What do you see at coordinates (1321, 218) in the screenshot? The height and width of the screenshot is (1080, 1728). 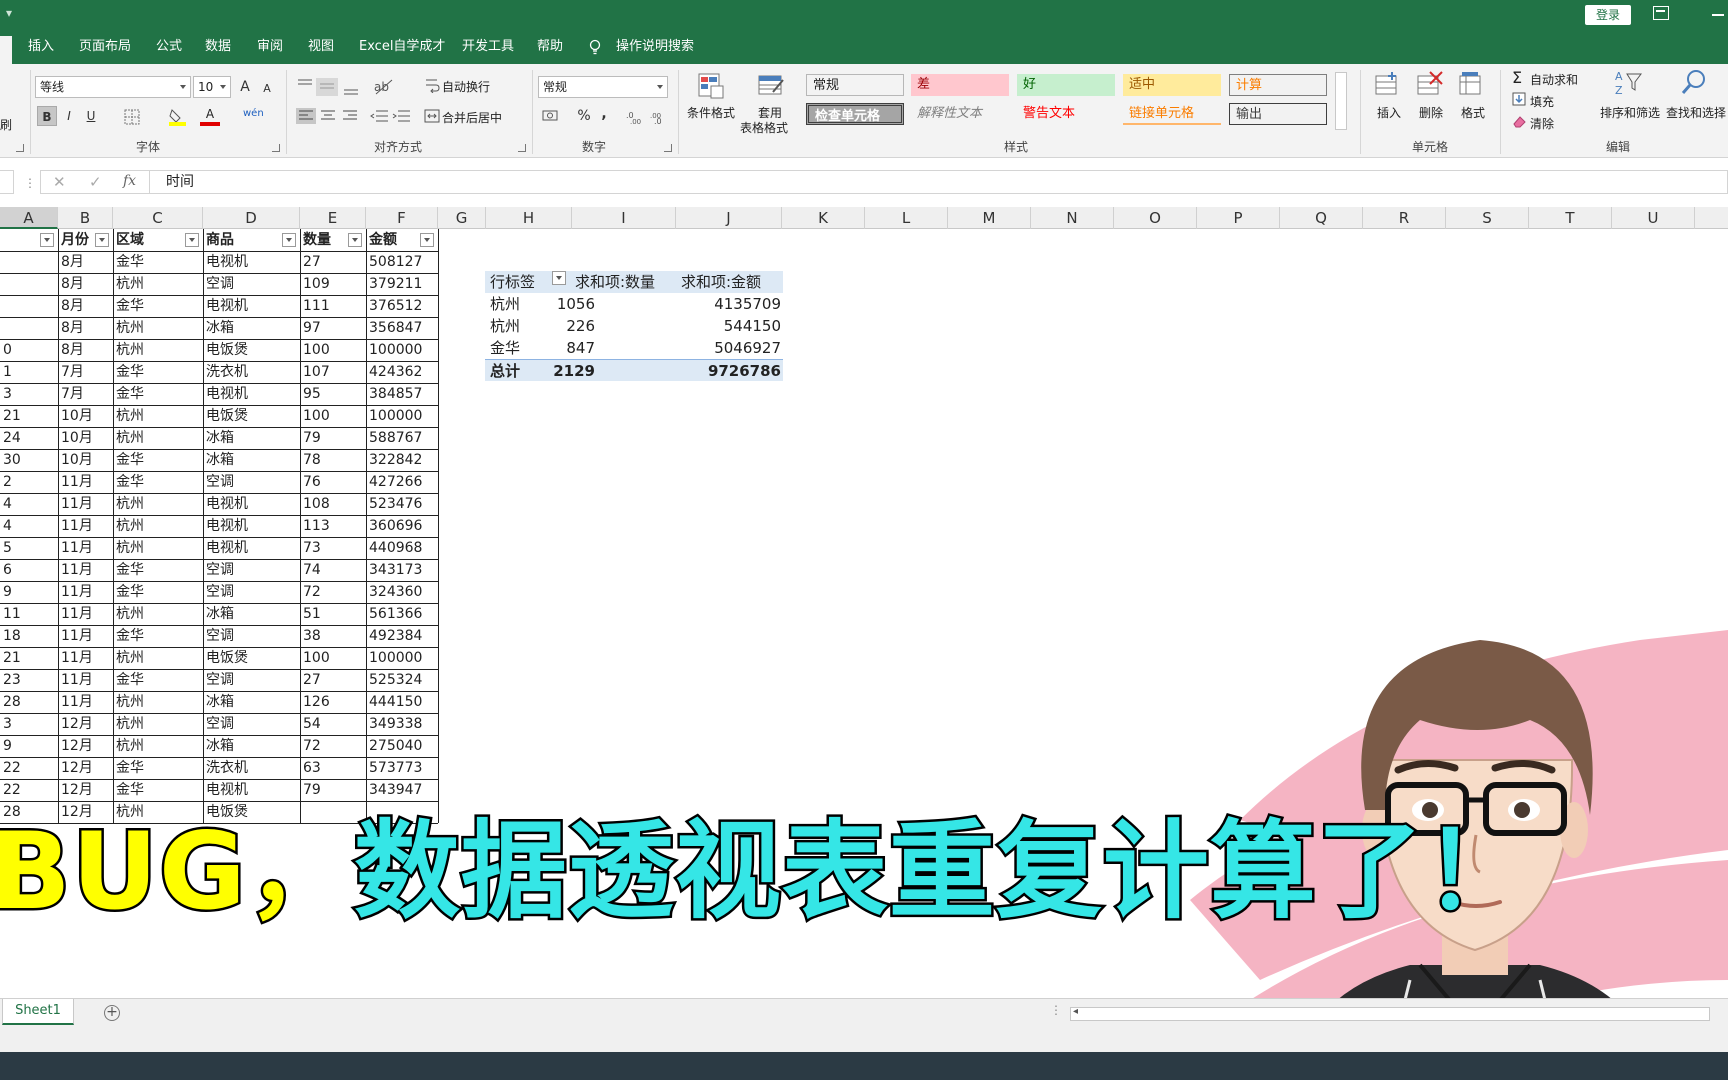 I see `col-header-q: Q` at bounding box center [1321, 218].